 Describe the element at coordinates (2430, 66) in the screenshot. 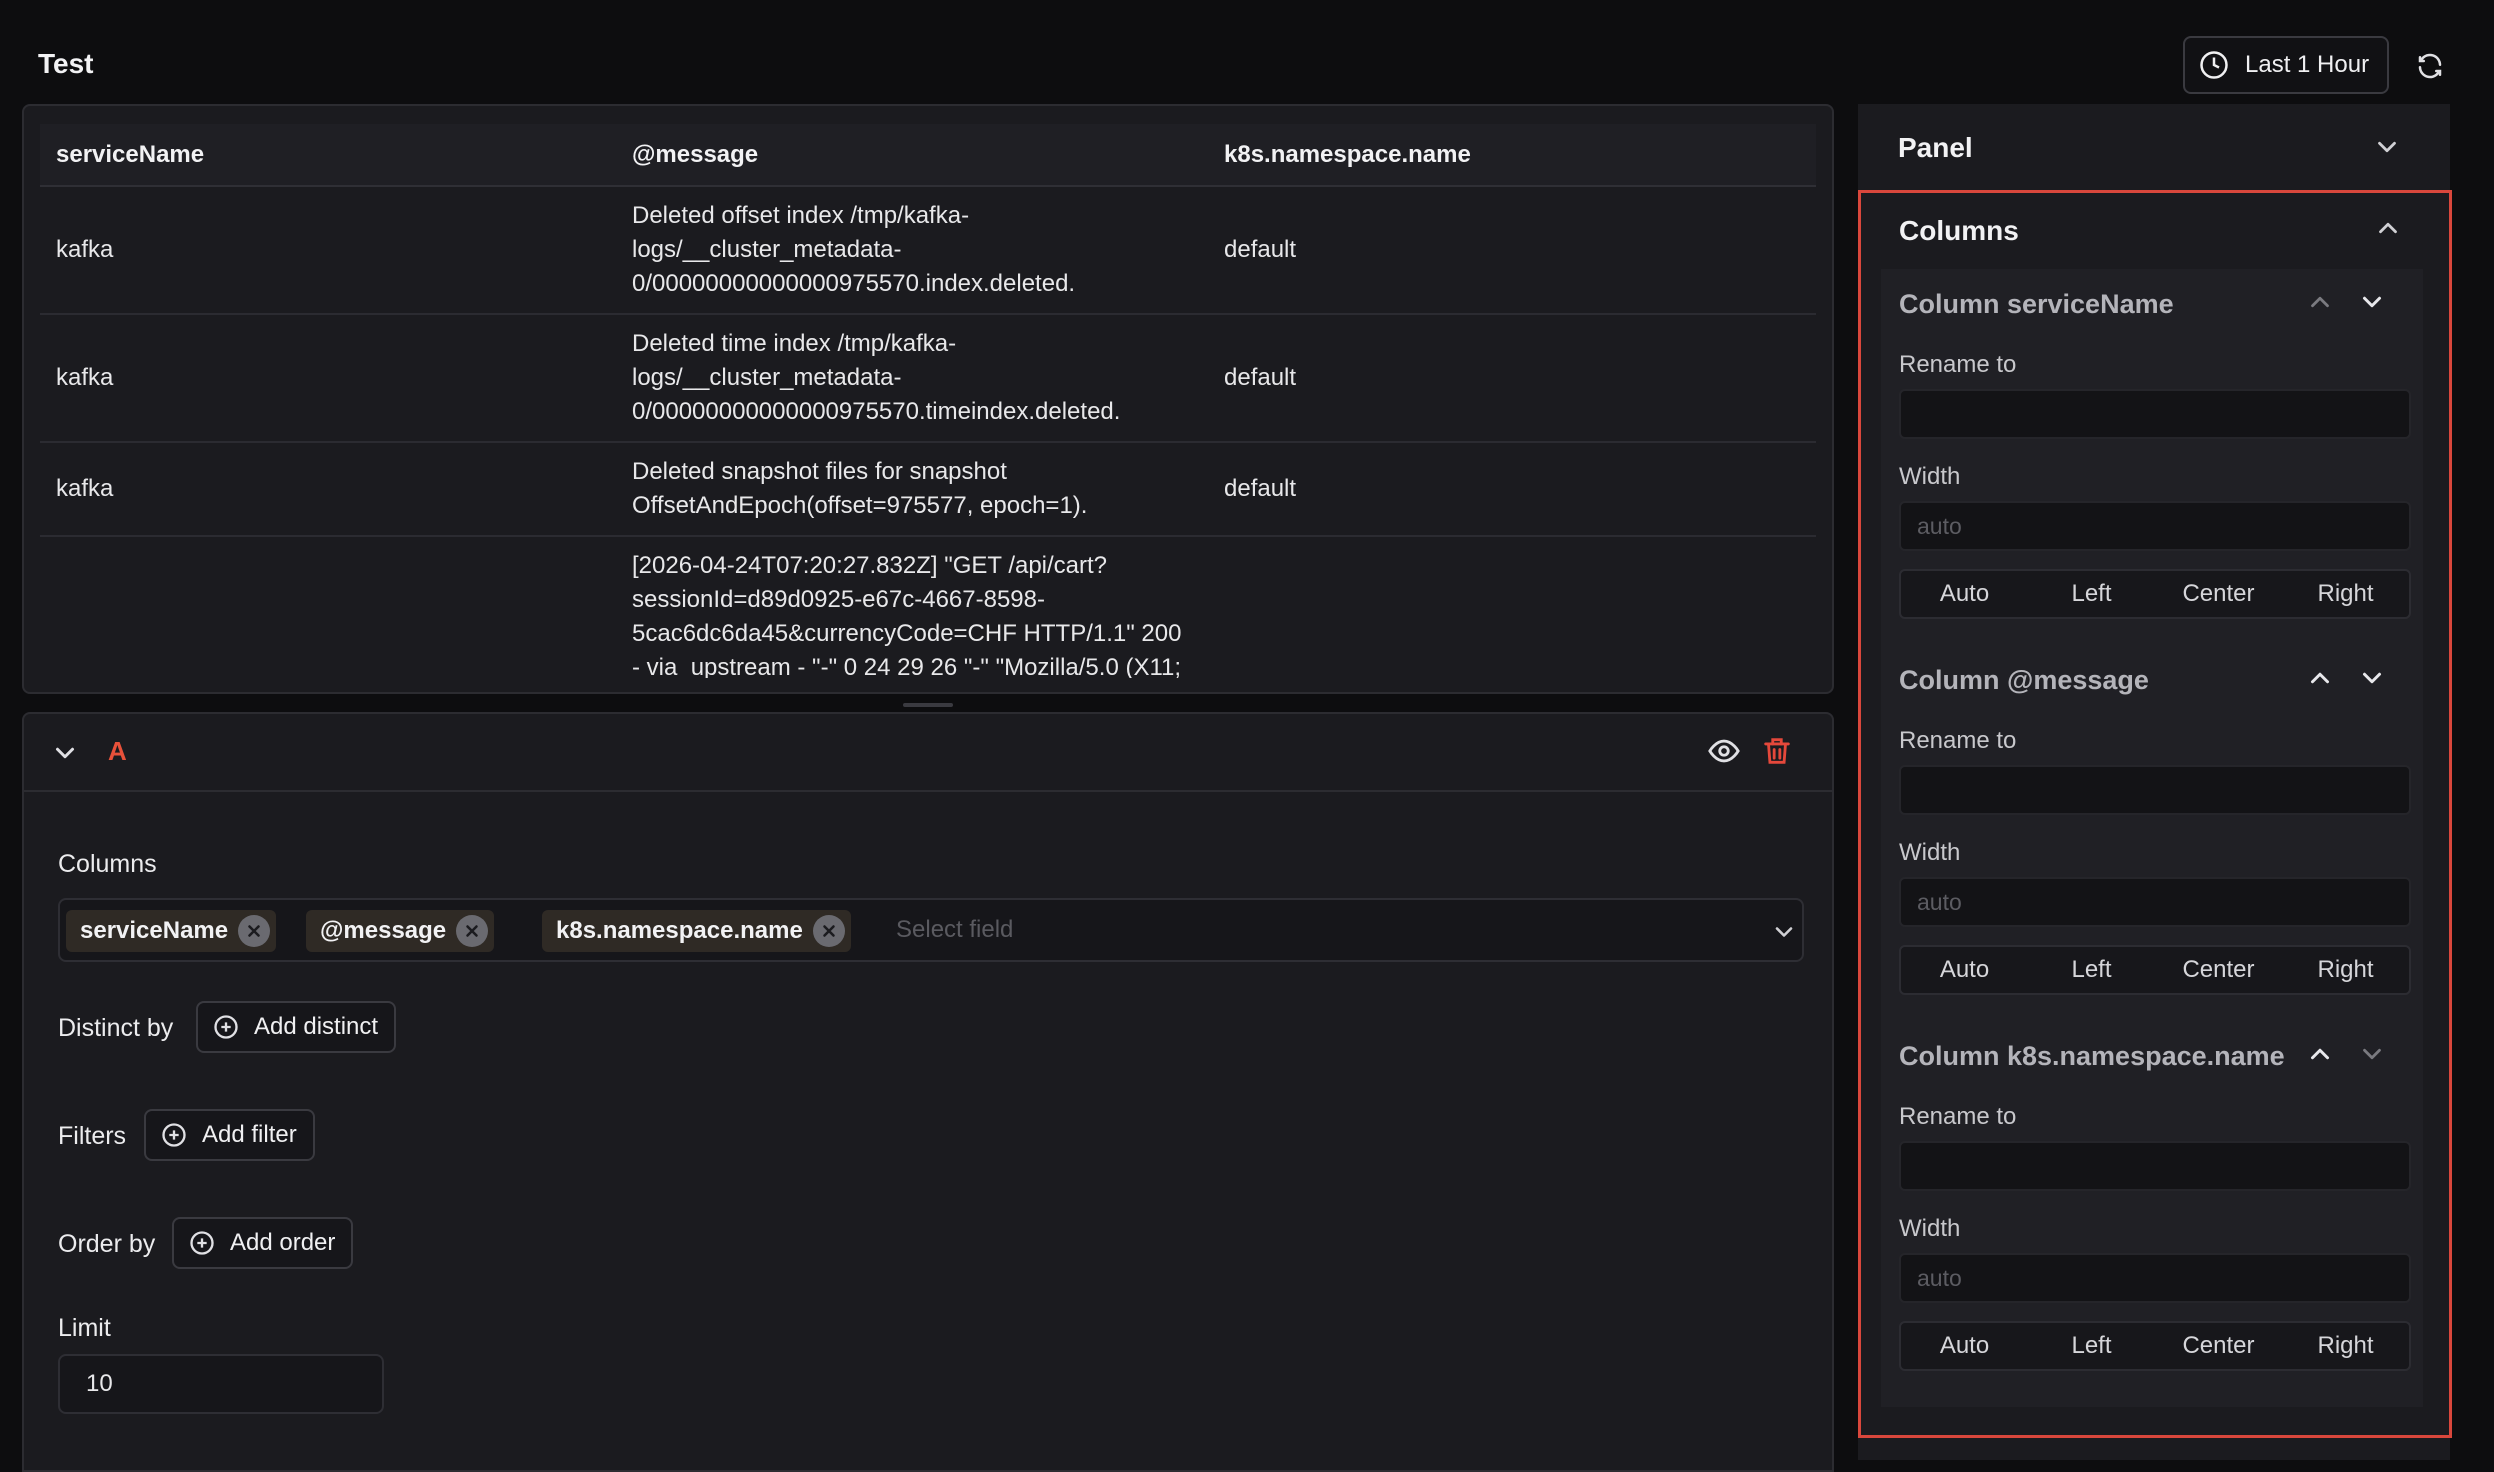

I see `refresh-button` at that location.